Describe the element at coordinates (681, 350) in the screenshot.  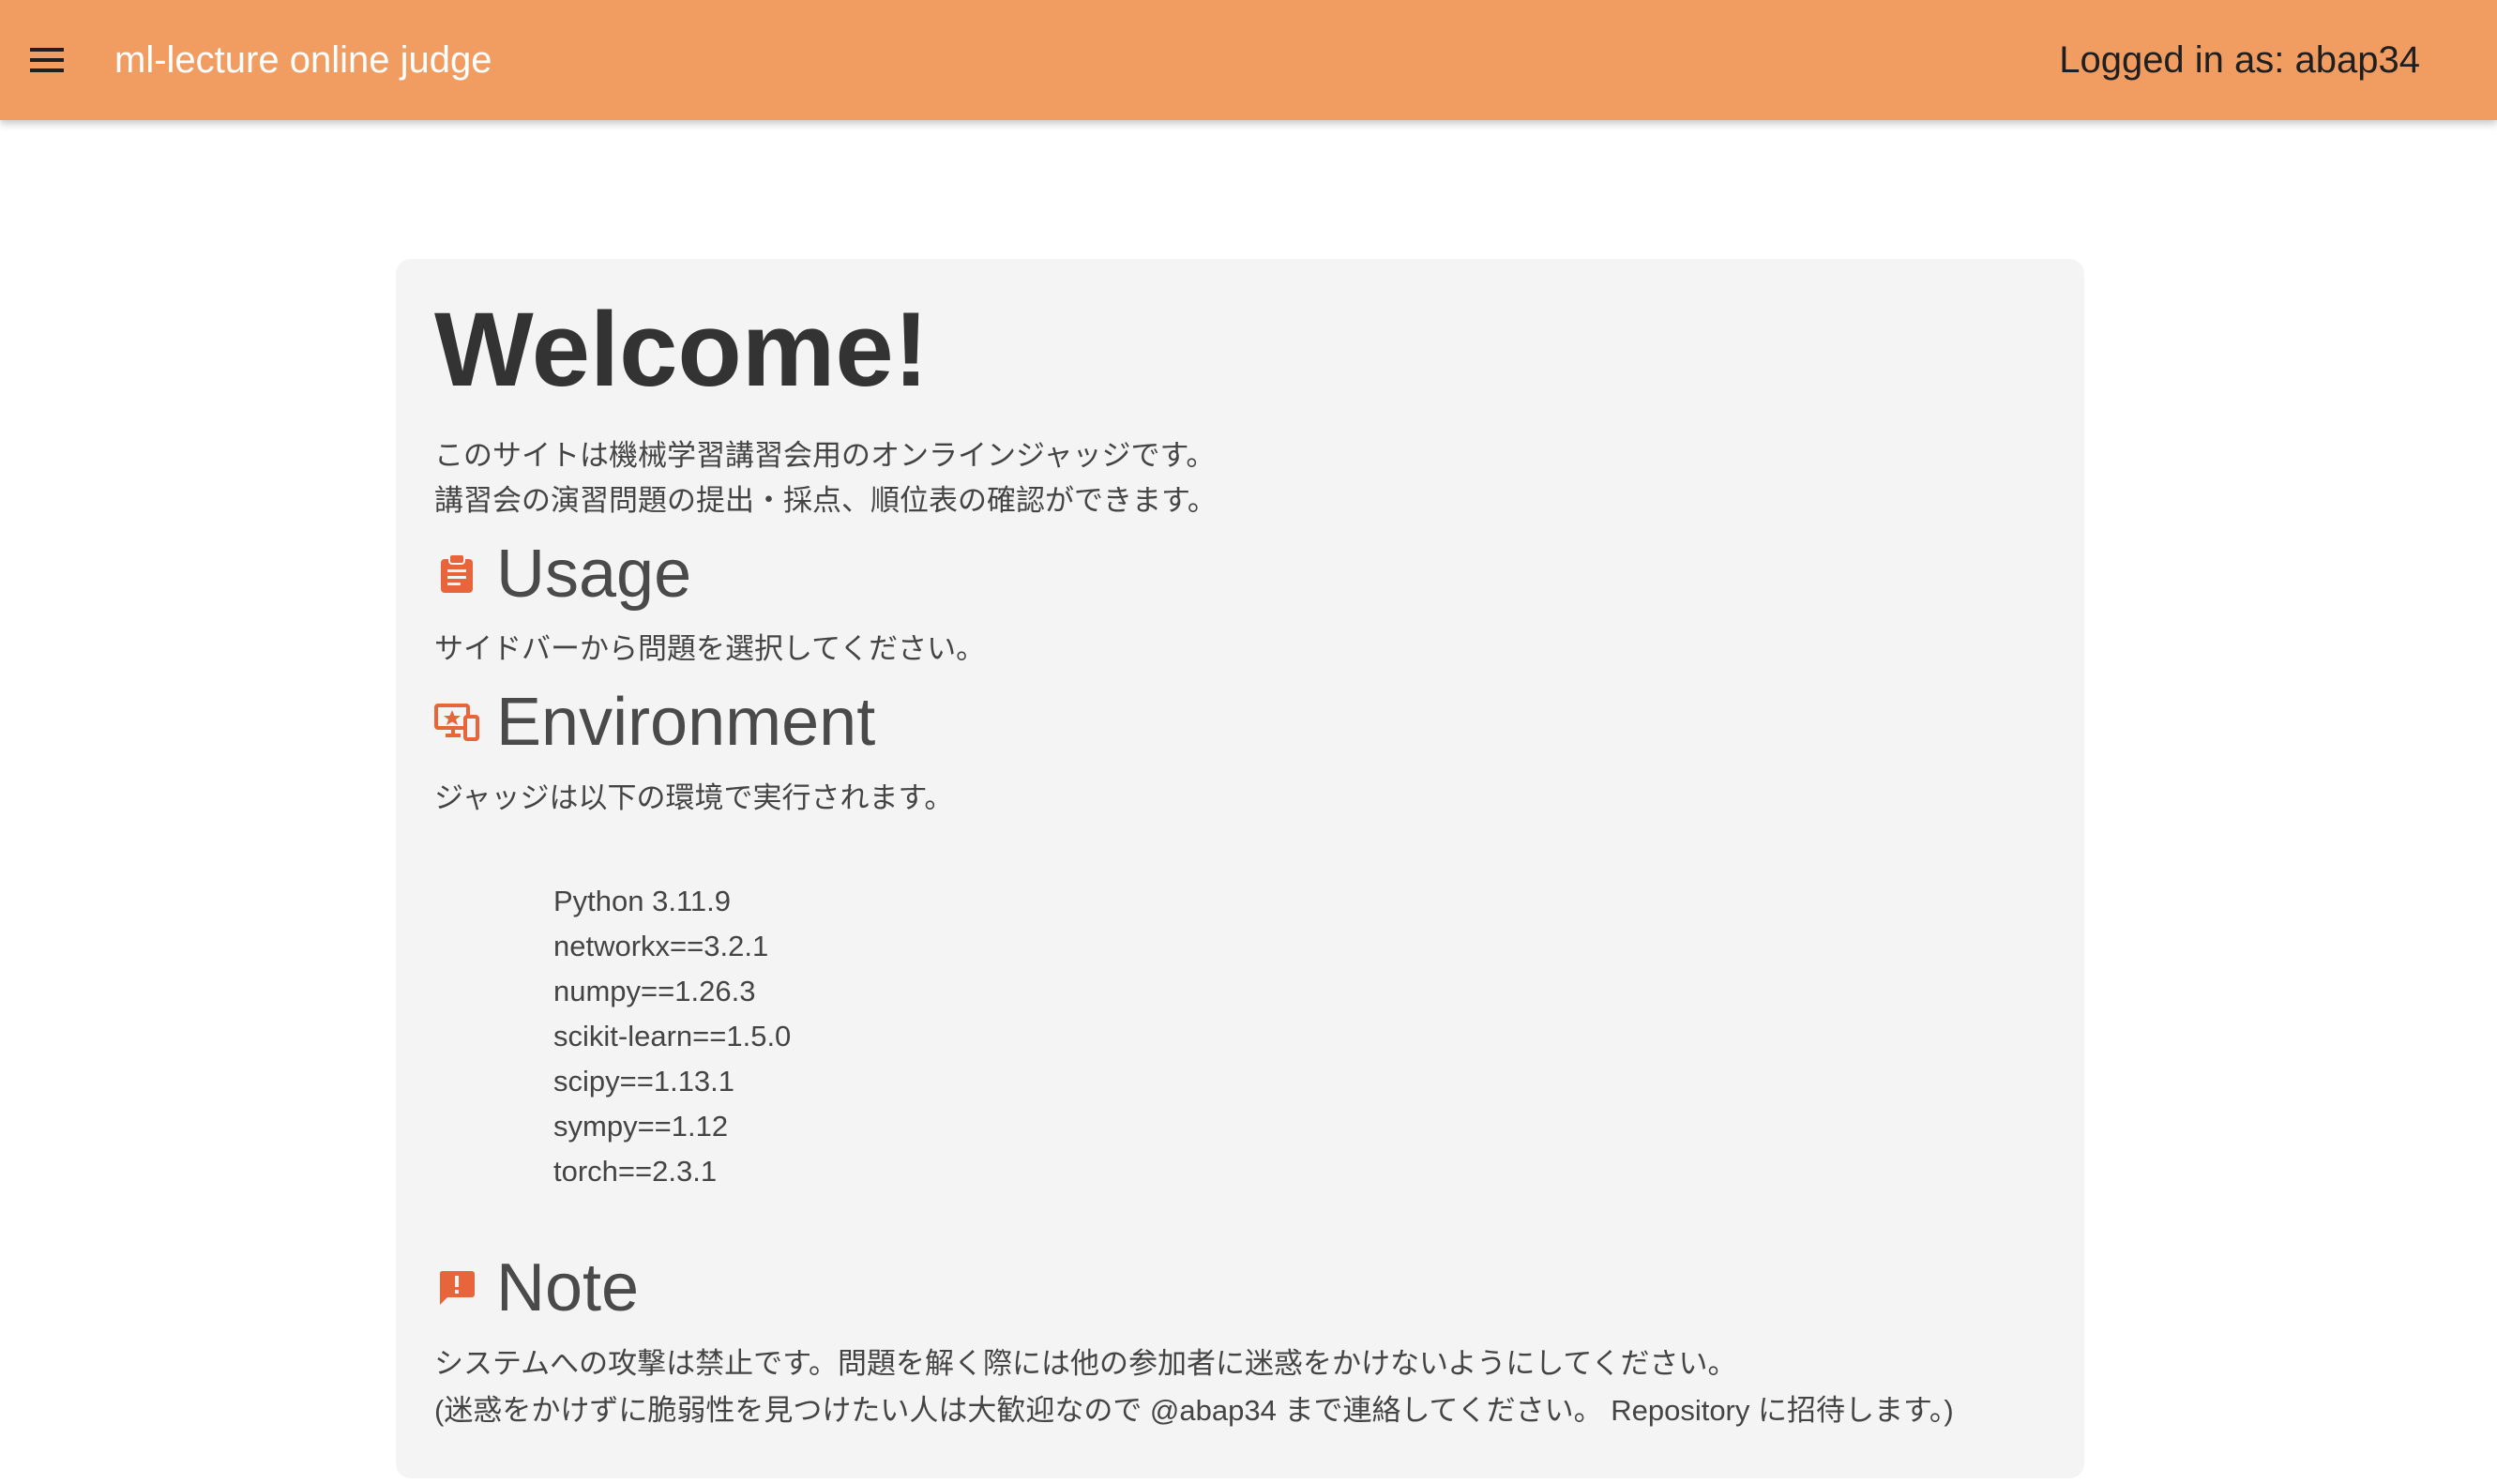
I see `page-title: Welcome!` at that location.